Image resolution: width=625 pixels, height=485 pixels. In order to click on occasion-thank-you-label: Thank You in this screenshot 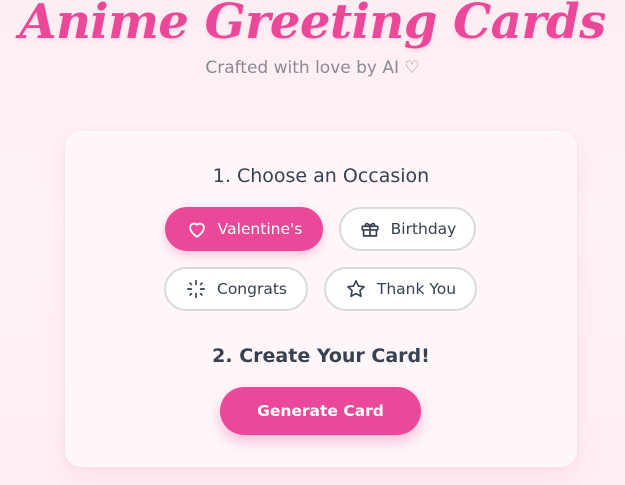, I will do `click(416, 289)`.